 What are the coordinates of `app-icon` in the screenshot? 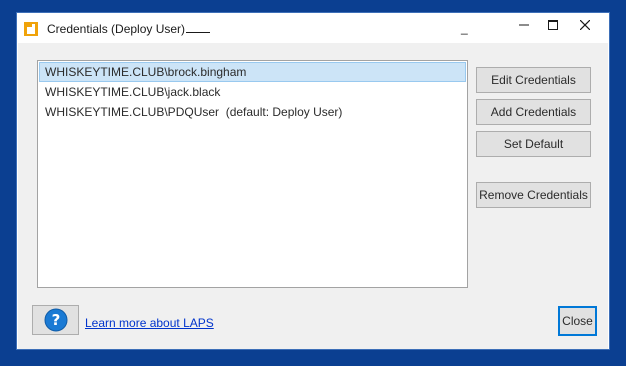 It's located at (31, 29).